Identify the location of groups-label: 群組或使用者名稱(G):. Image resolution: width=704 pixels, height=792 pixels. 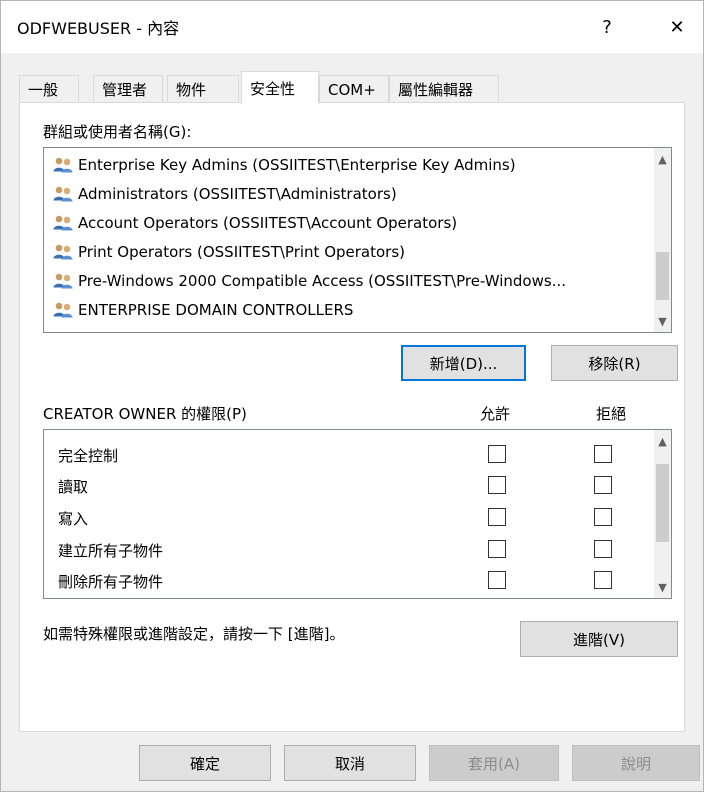
(117, 132).